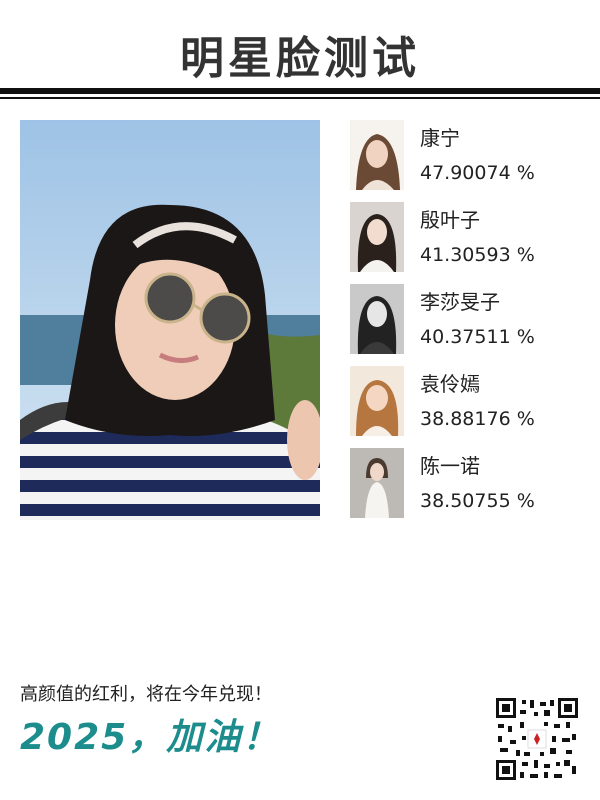 This screenshot has width=600, height=800. What do you see at coordinates (300, 98) in the screenshot?
I see `header-divider-thin` at bounding box center [300, 98].